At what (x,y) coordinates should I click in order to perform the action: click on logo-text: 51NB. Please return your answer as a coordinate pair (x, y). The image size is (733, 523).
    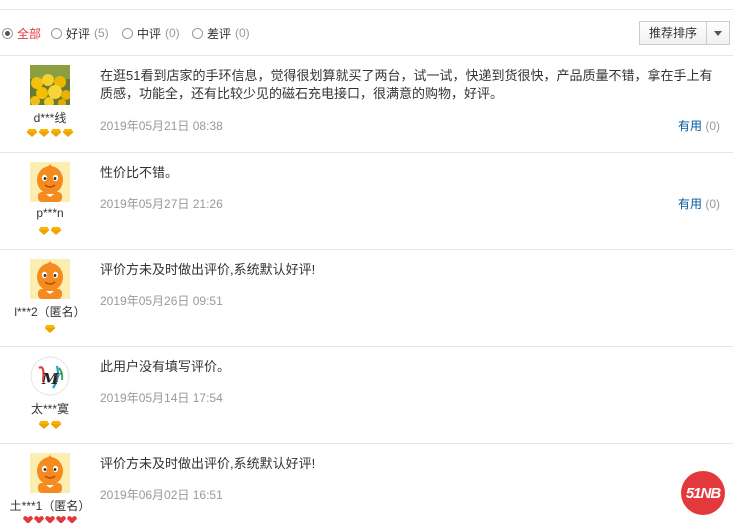
    Looking at the image, I should click on (703, 493).